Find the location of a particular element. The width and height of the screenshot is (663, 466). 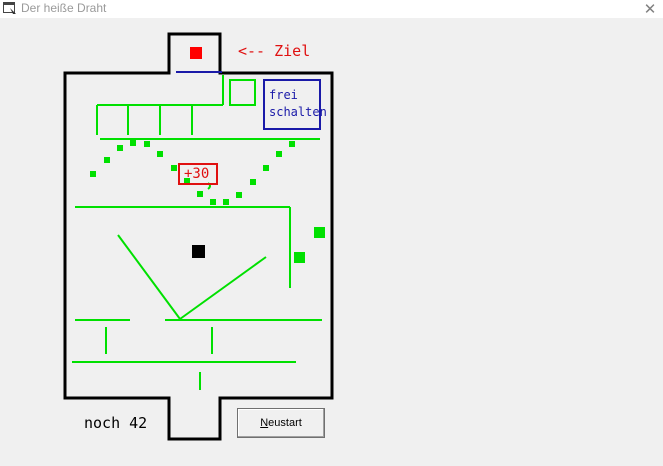

unlock-label-line1: frei is located at coordinates (283, 95).